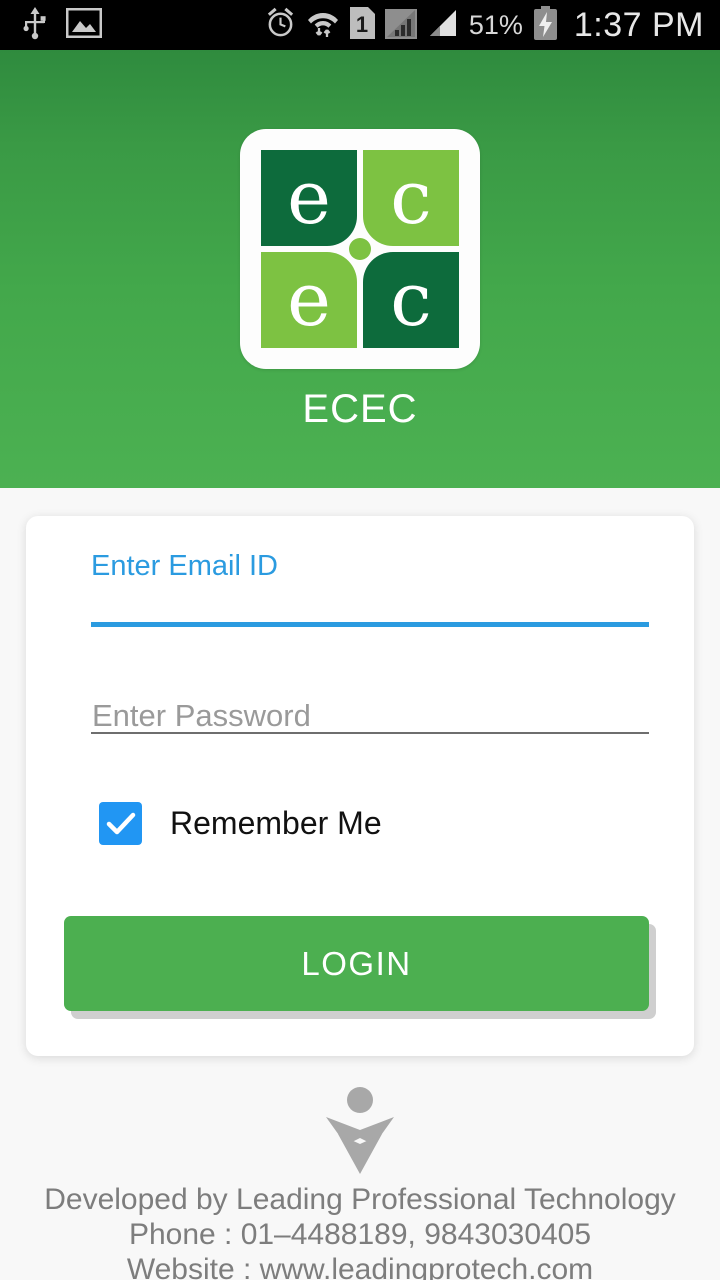  Describe the element at coordinates (495, 24) in the screenshot. I see `battery-percent-label: 51%` at that location.